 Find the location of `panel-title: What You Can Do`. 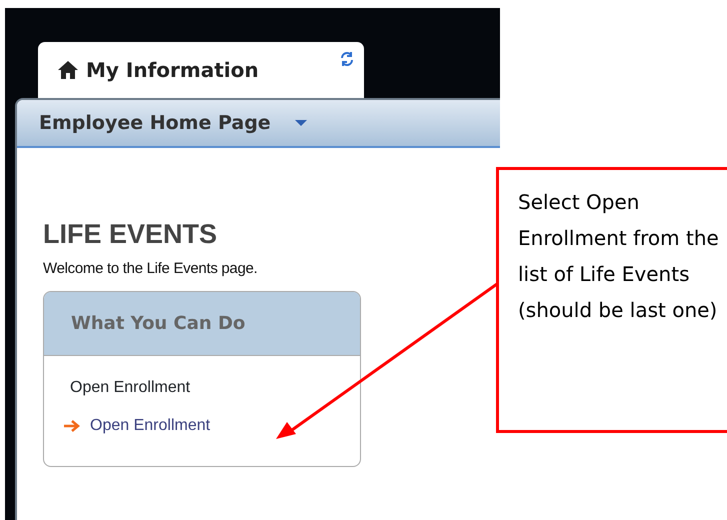

panel-title: What You Can Do is located at coordinates (202, 324).